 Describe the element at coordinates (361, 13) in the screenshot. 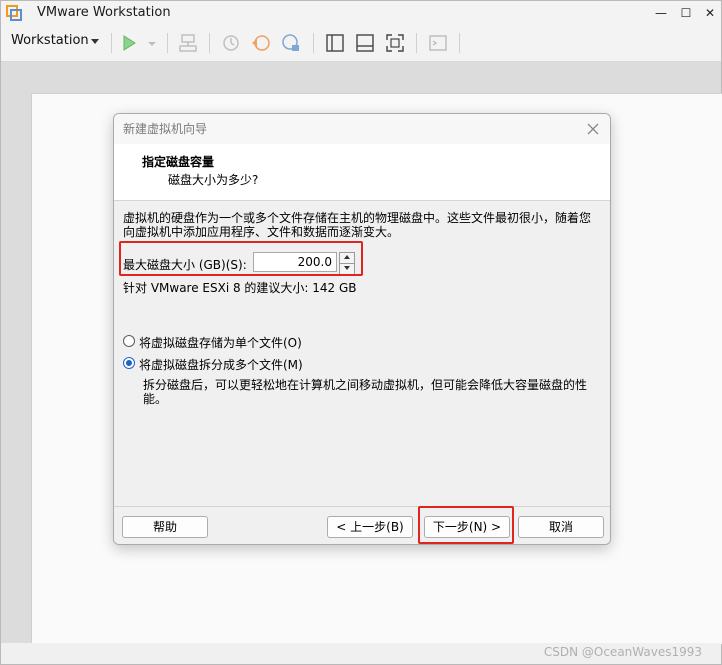

I see `title-bar: VMware Workstation — ☐ ✕` at that location.